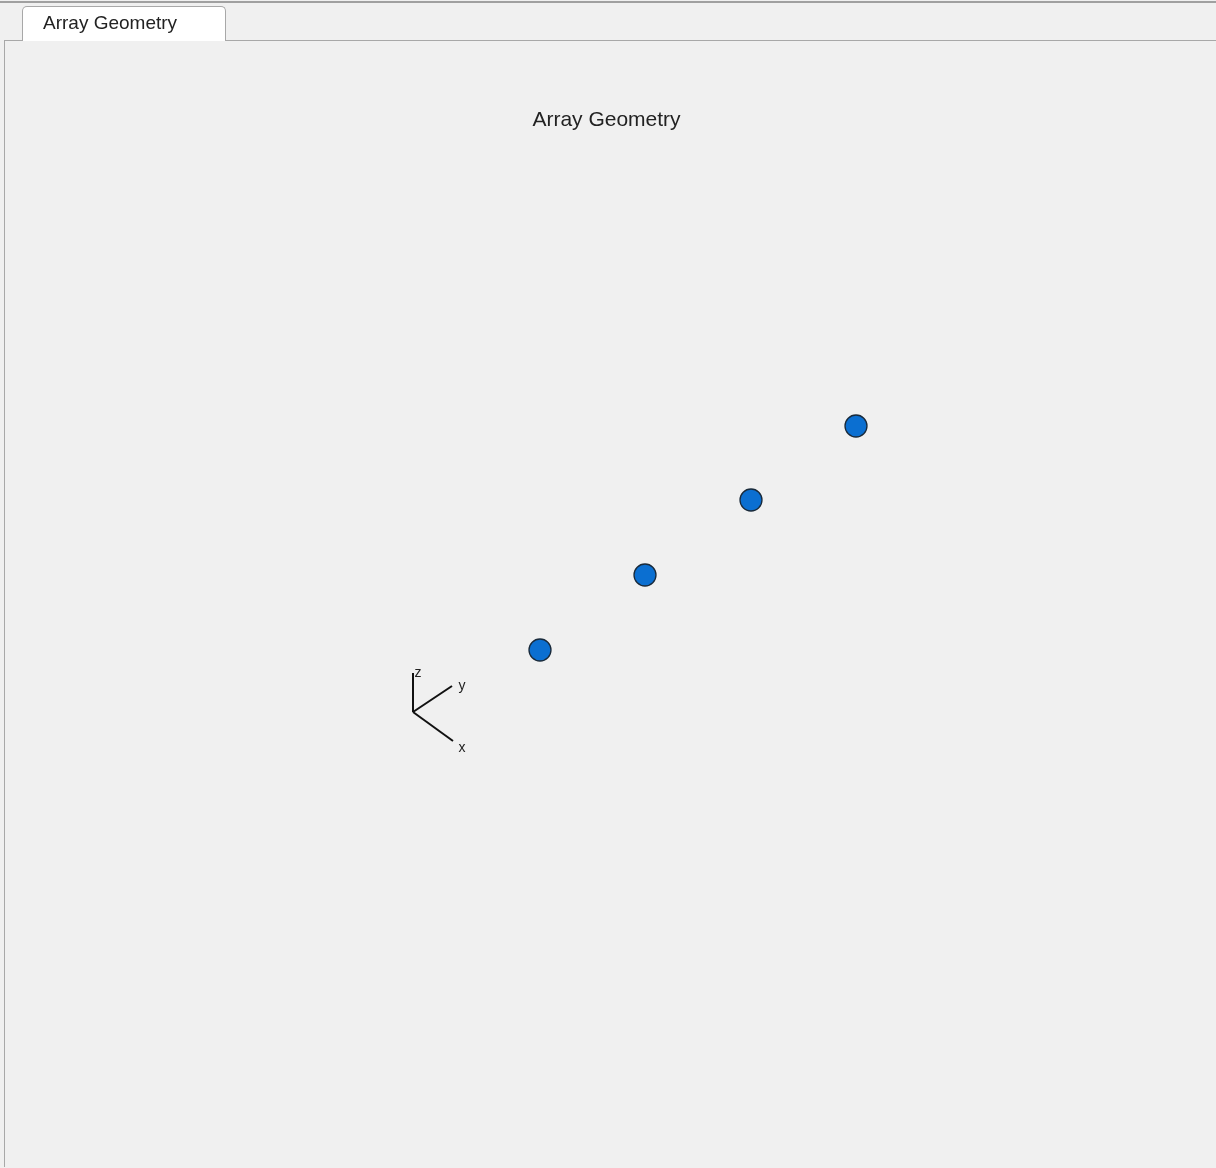 Image resolution: width=1216 pixels, height=1168 pixels. Describe the element at coordinates (418, 672) in the screenshot. I see `axis-label: z` at that location.